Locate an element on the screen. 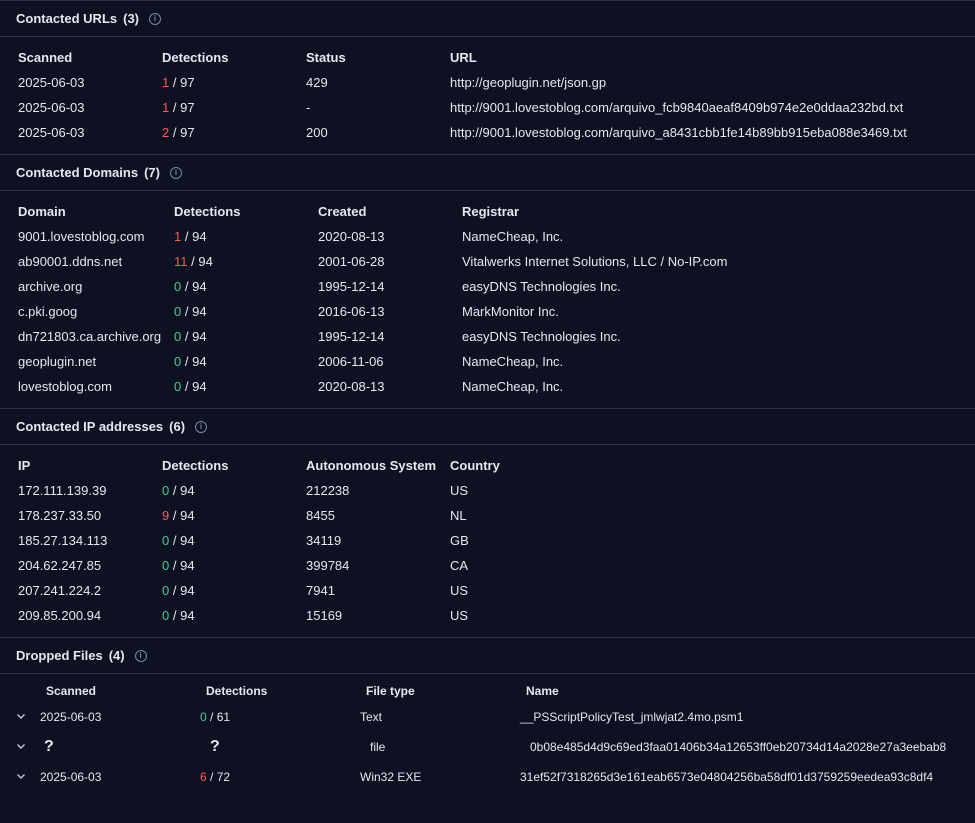  table-header-row: Domain Detections Created Registrar is located at coordinates (496, 211).